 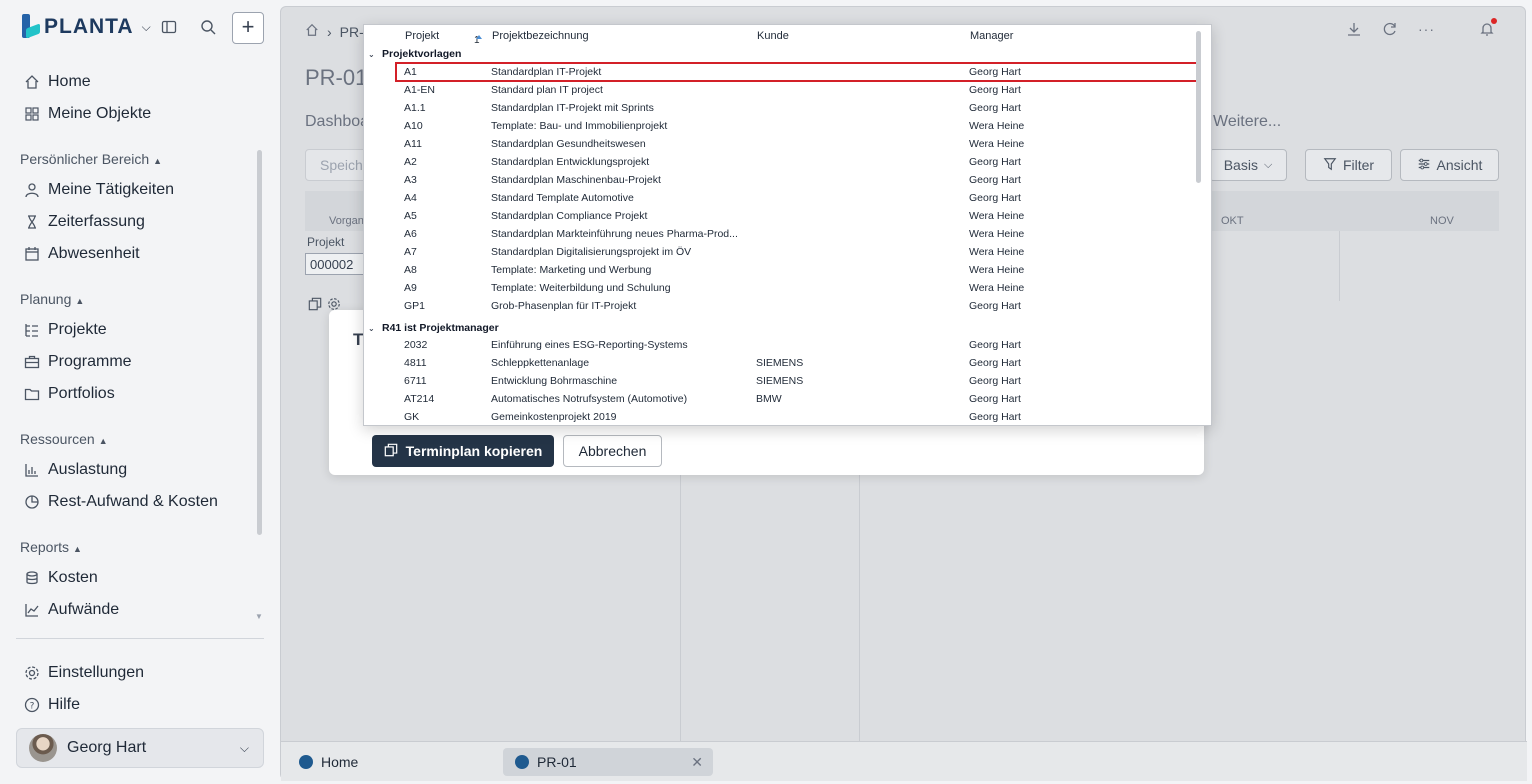 What do you see at coordinates (540, 36) in the screenshot?
I see `column-header-projektbezeichnung: Projektbezeichnung` at bounding box center [540, 36].